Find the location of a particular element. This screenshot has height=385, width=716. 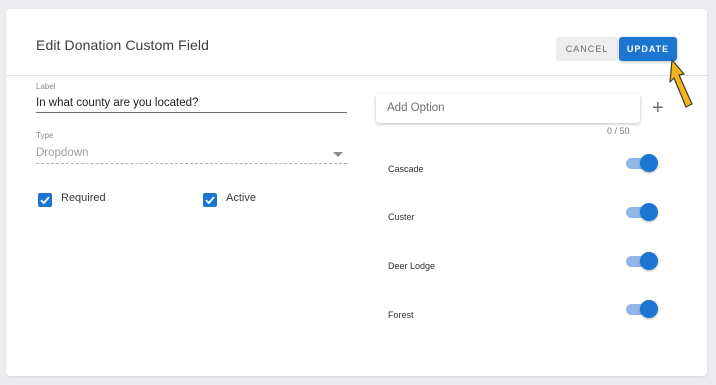

option-counter: 0 / 50 is located at coordinates (618, 131).